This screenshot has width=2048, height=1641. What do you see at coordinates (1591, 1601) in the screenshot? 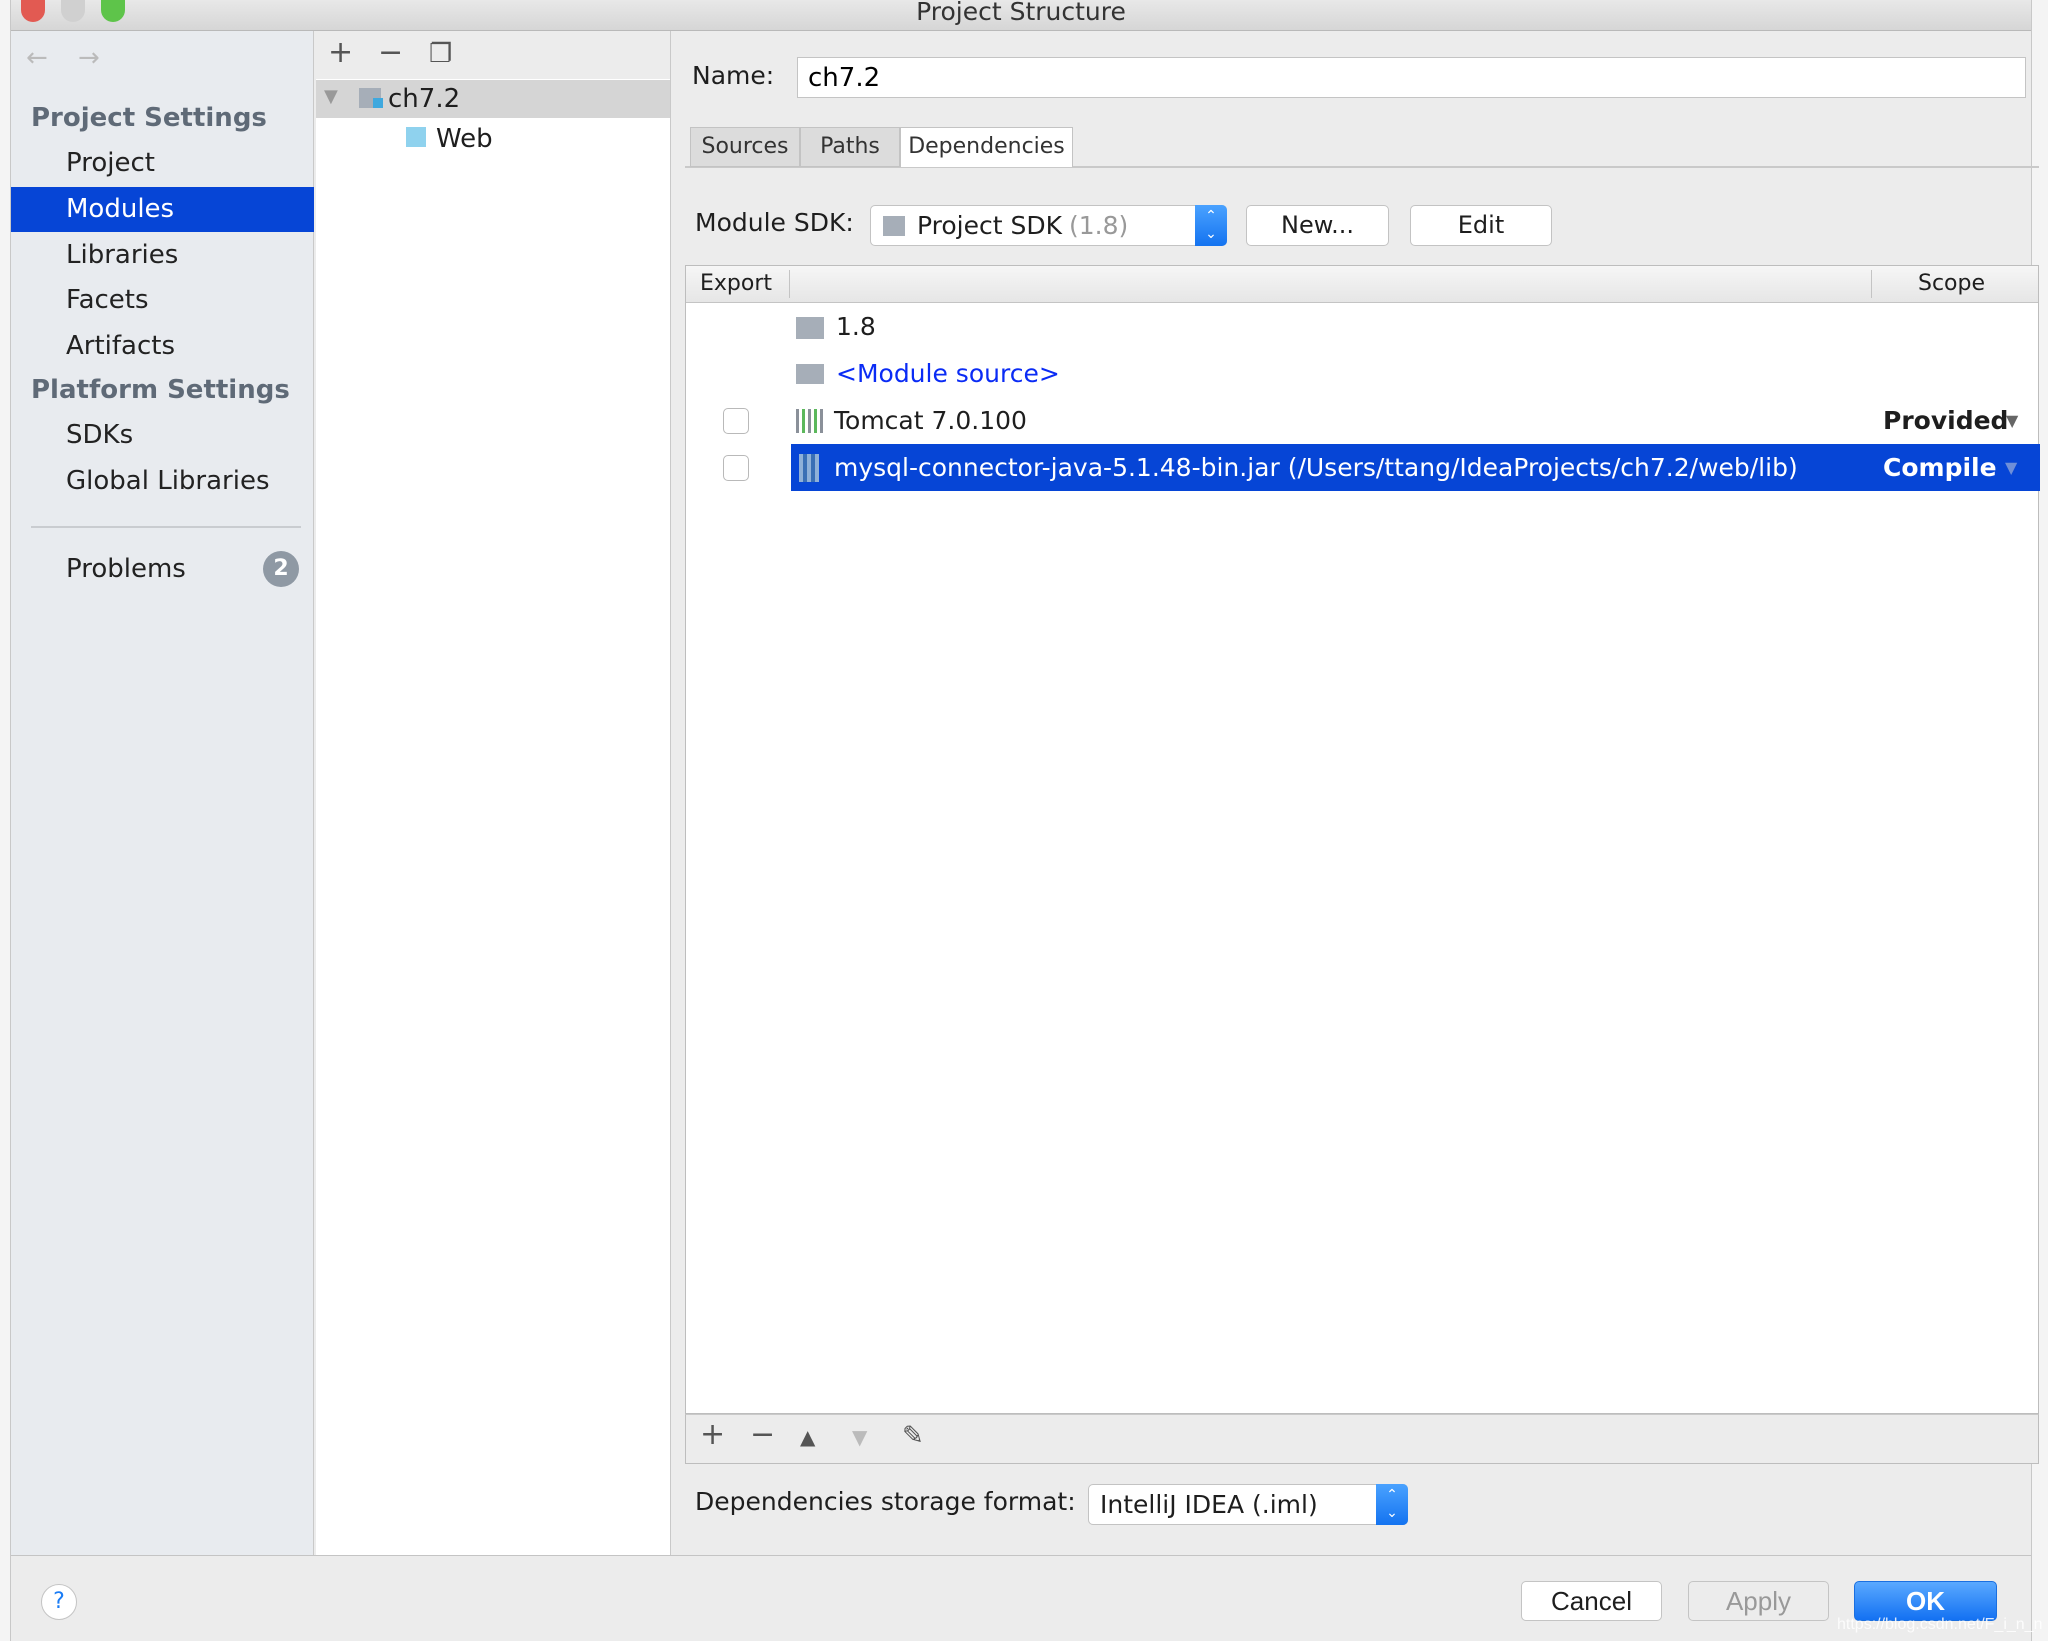
I see `cancel-button: Cancel` at bounding box center [1591, 1601].